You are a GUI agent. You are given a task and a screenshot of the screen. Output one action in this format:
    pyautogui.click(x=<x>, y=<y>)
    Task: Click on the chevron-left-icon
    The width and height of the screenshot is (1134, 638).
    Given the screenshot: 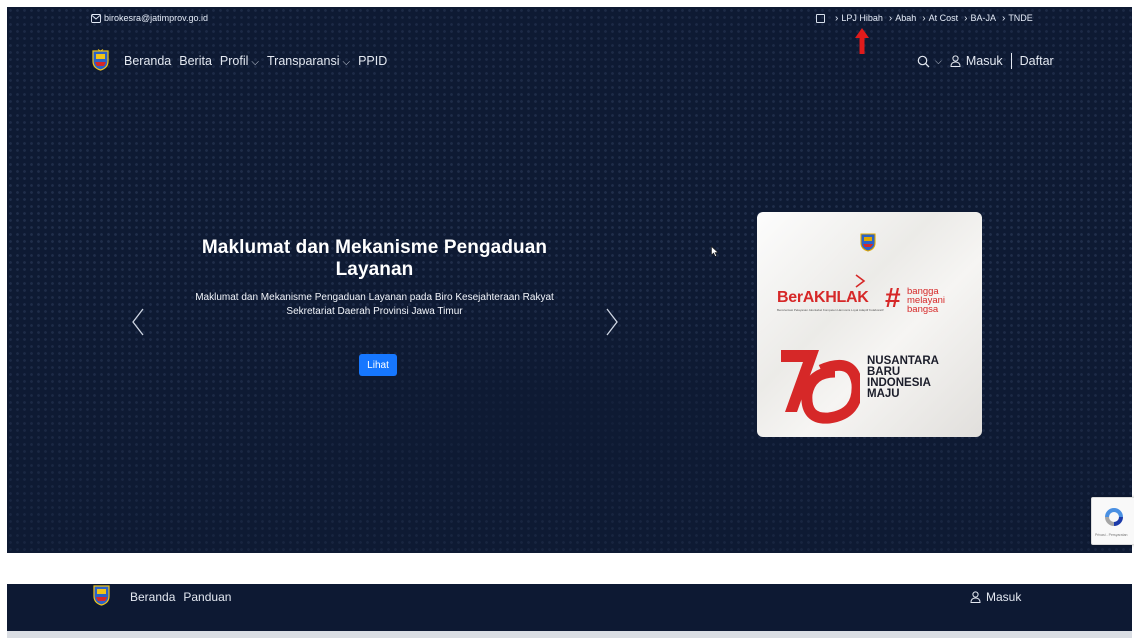 What is the action you would take?
    pyautogui.click(x=138, y=322)
    